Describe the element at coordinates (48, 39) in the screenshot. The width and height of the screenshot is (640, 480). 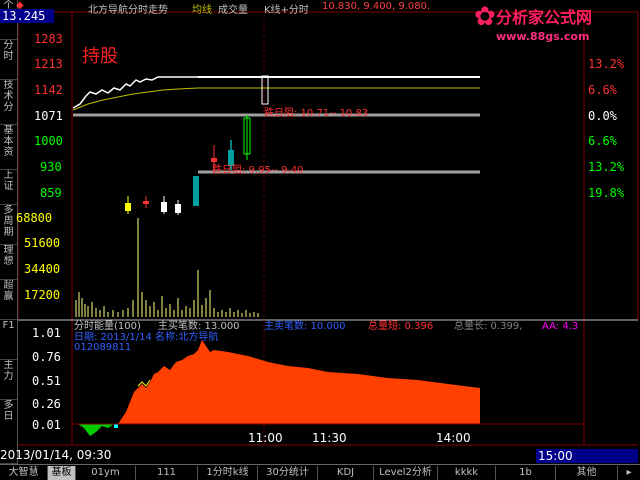
I see `y-left-0: 1283` at that location.